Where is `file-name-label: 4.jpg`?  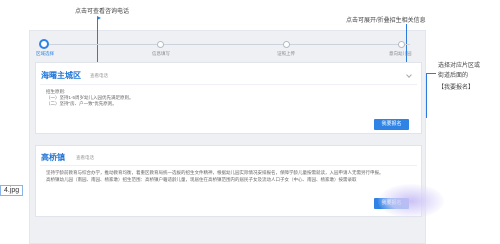 file-name-label: 4.jpg is located at coordinates (12, 190).